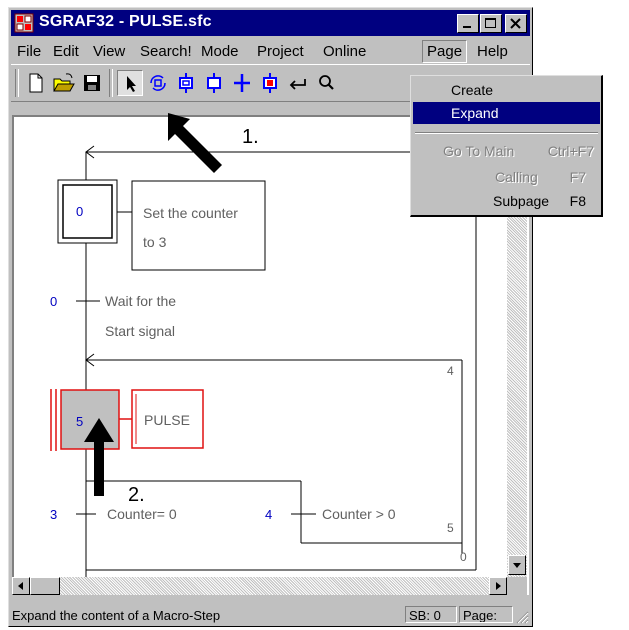 The image size is (629, 630). I want to click on menu-project: Project, so click(280, 51).